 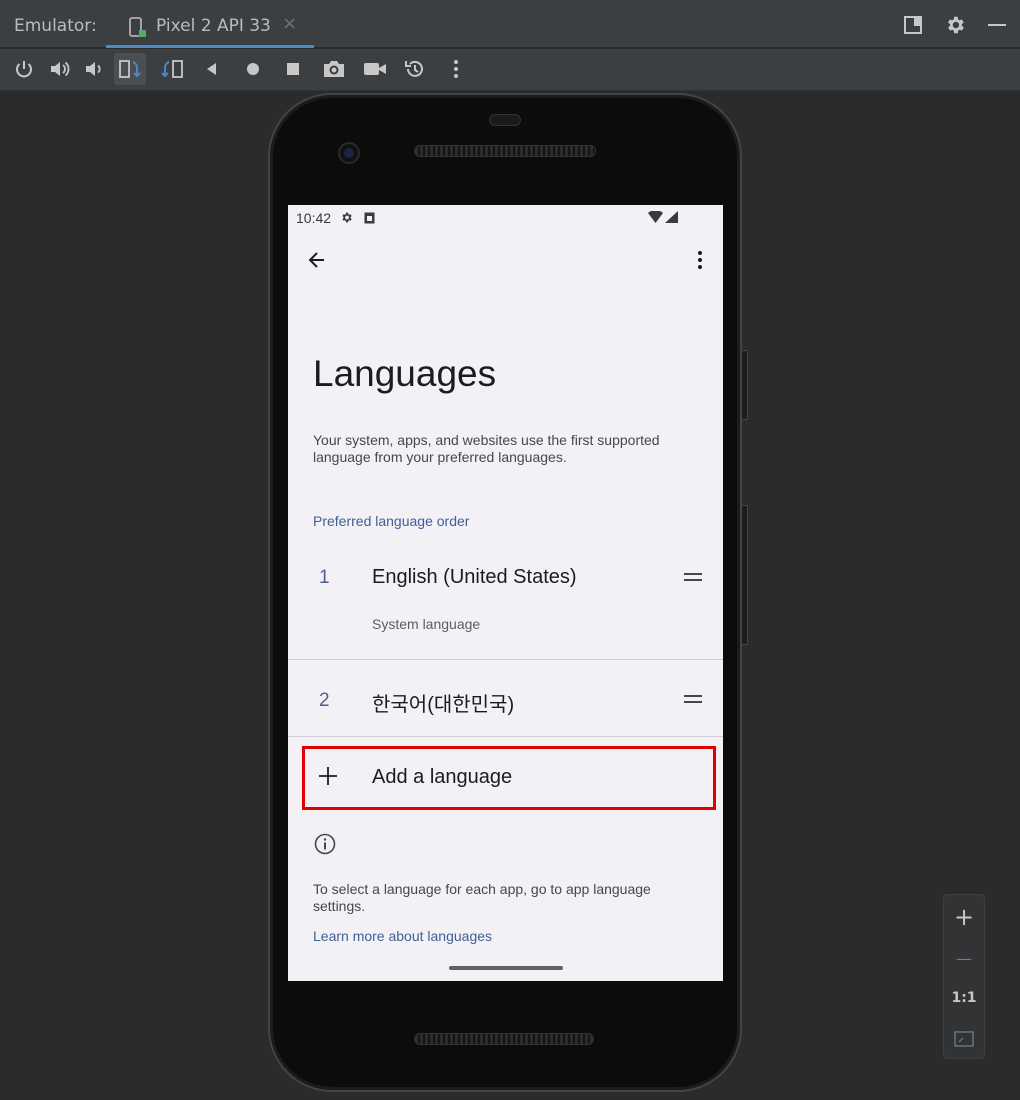 I want to click on settings-status-icon, so click(x=347, y=217).